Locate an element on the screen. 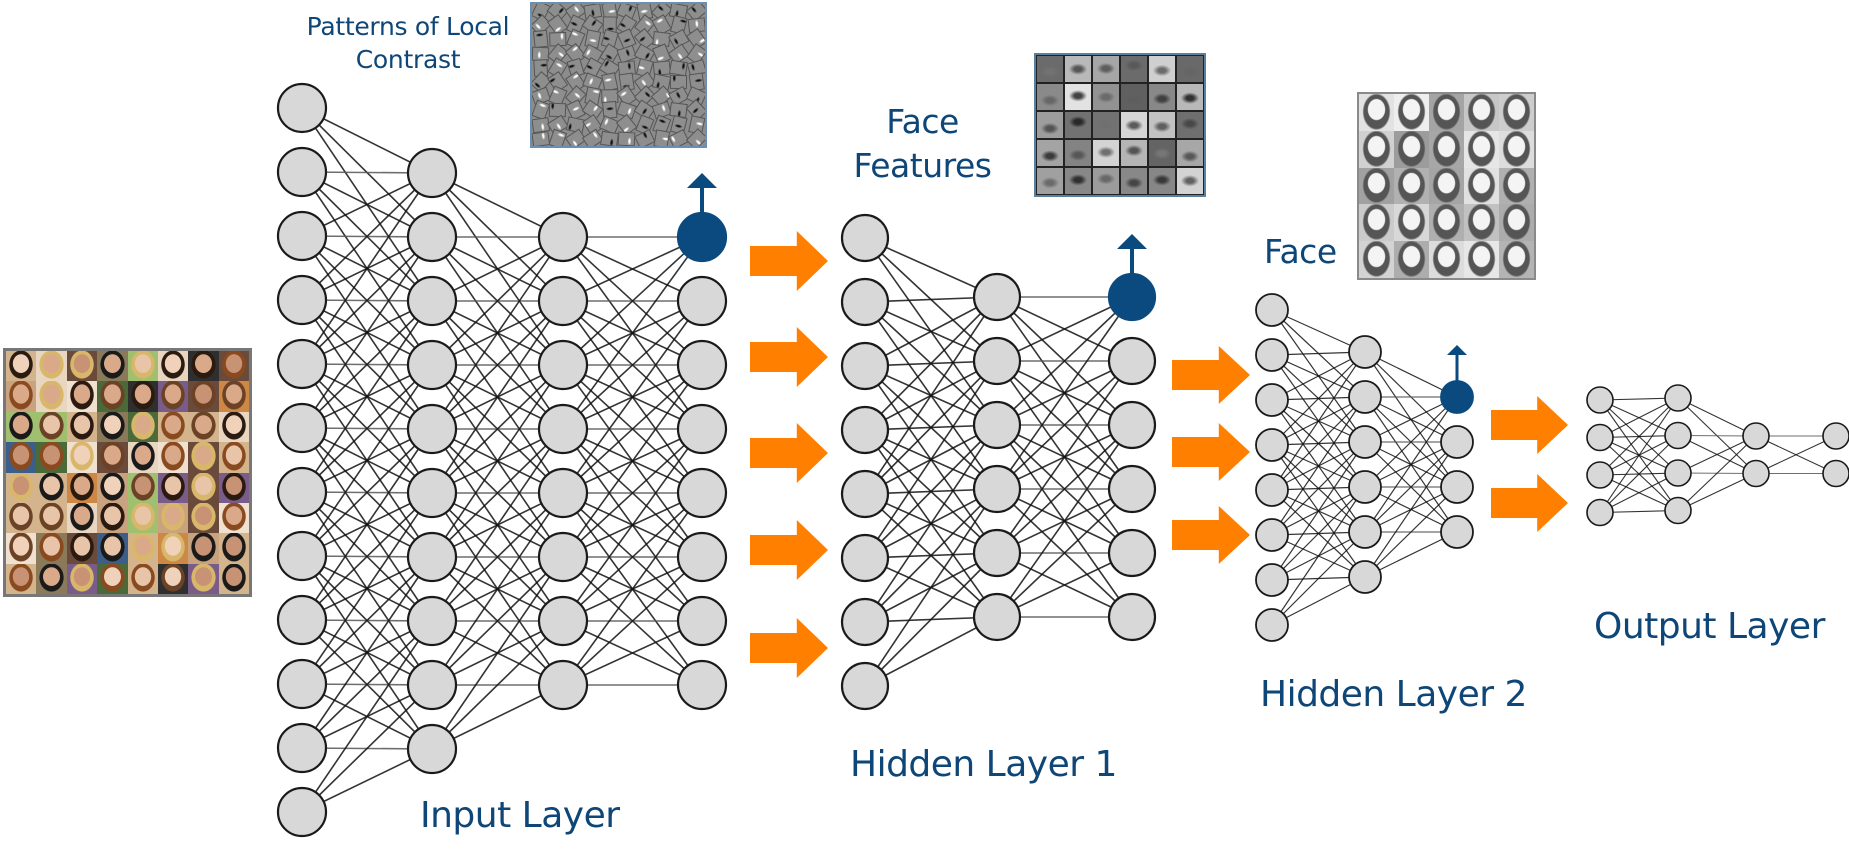  highlighted-neuron is located at coordinates (702, 237).